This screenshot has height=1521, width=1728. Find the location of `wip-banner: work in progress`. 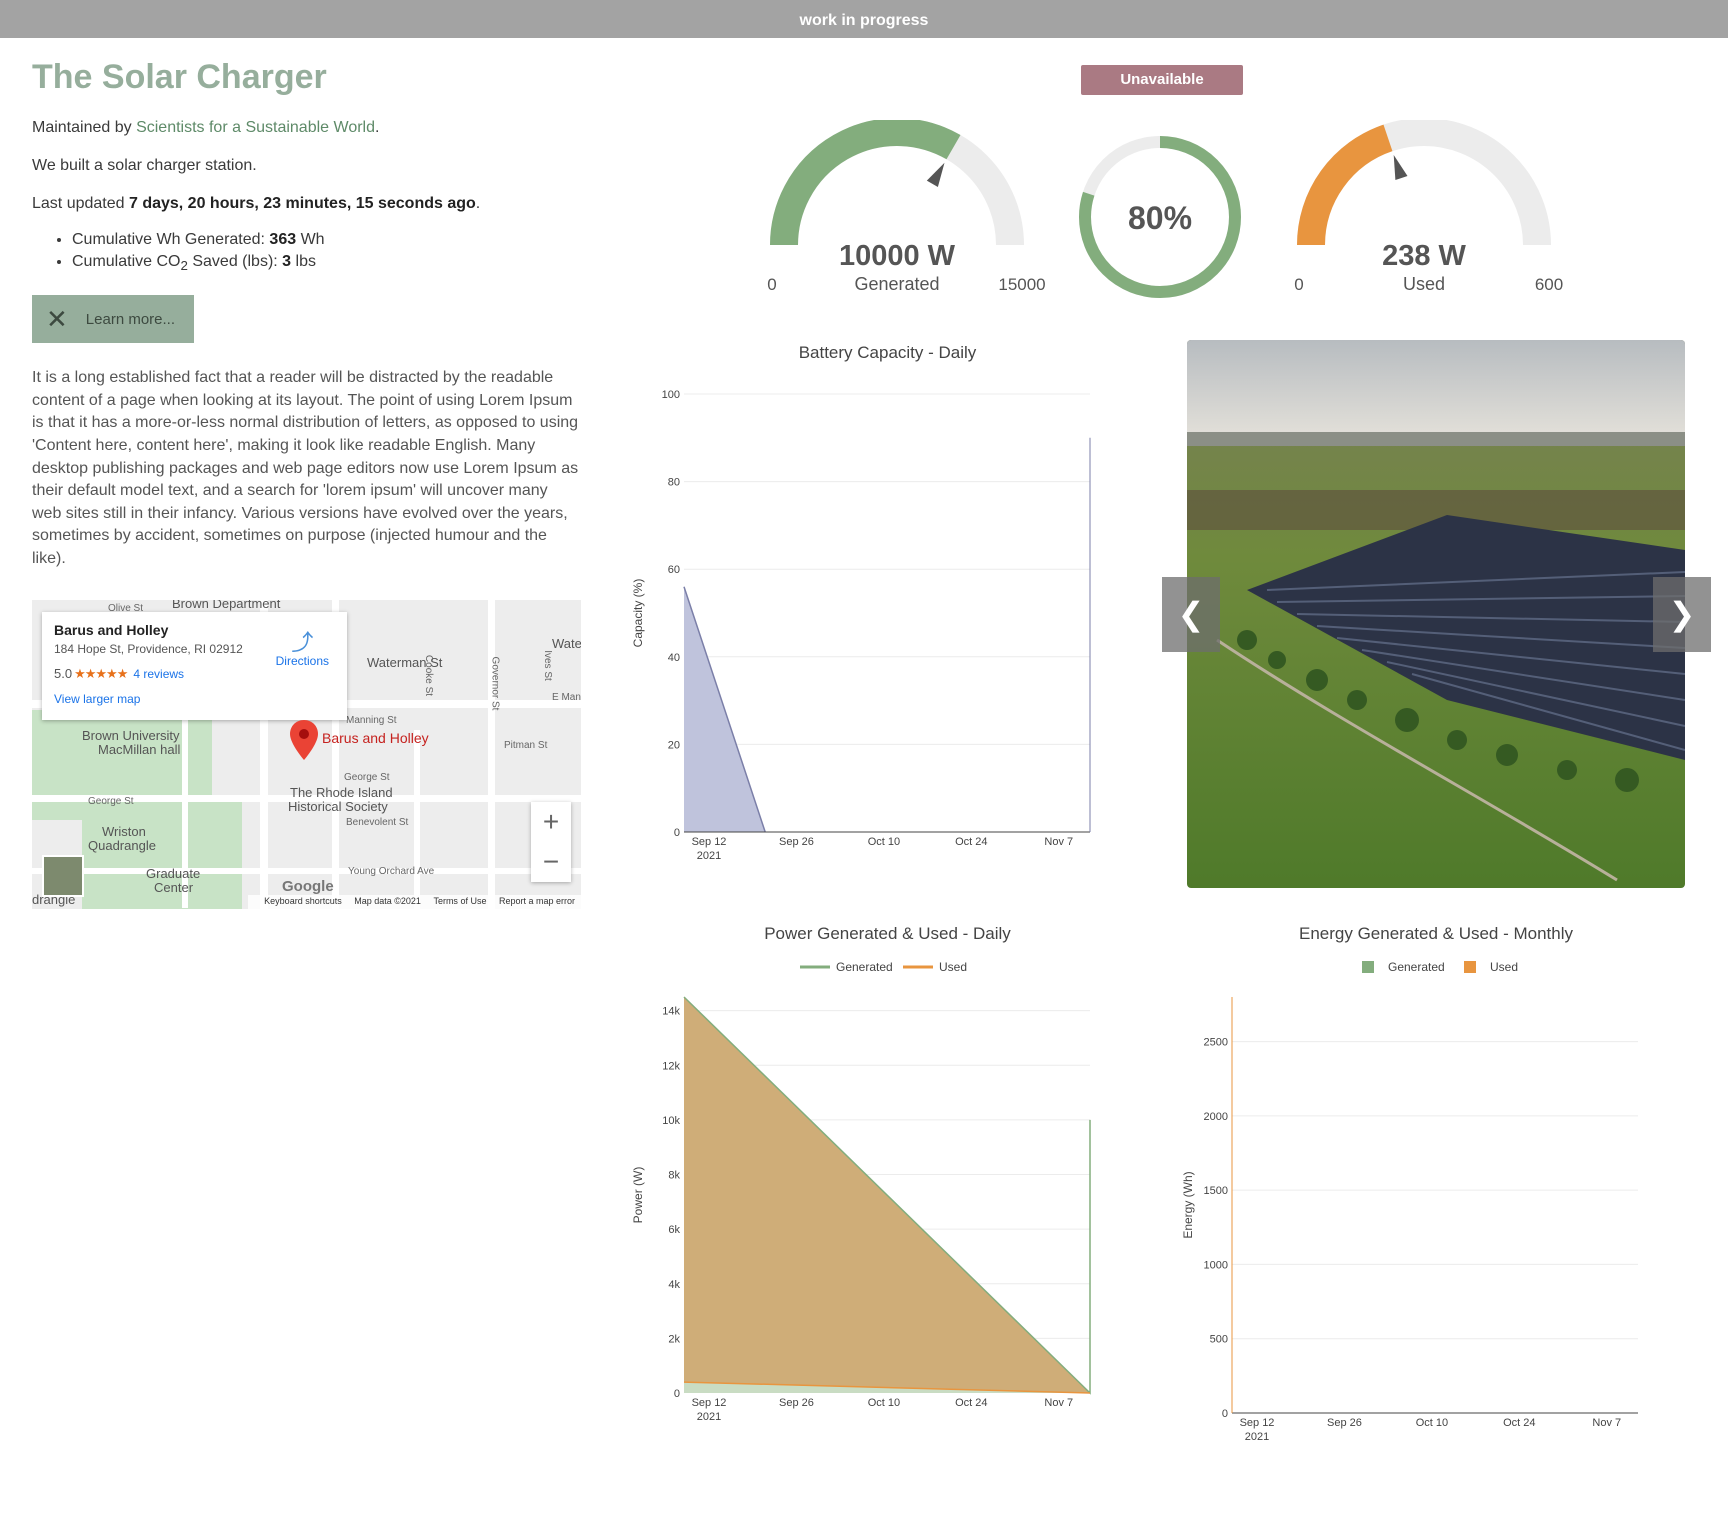

wip-banner: work in progress is located at coordinates (864, 19).